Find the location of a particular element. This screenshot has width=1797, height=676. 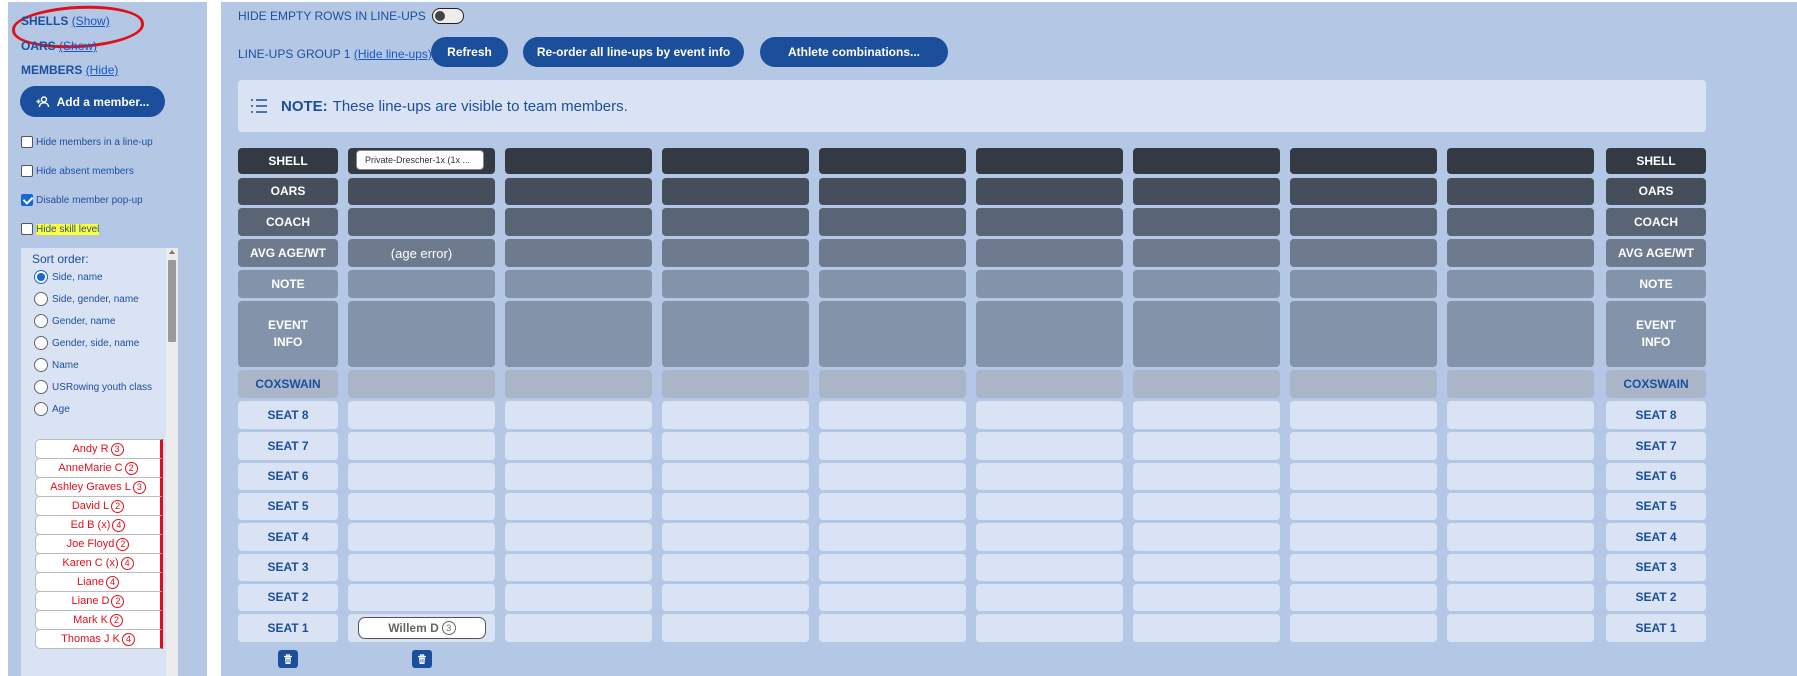

option-hide-in-lineup: Hide members in a line-up is located at coordinates (87, 142).